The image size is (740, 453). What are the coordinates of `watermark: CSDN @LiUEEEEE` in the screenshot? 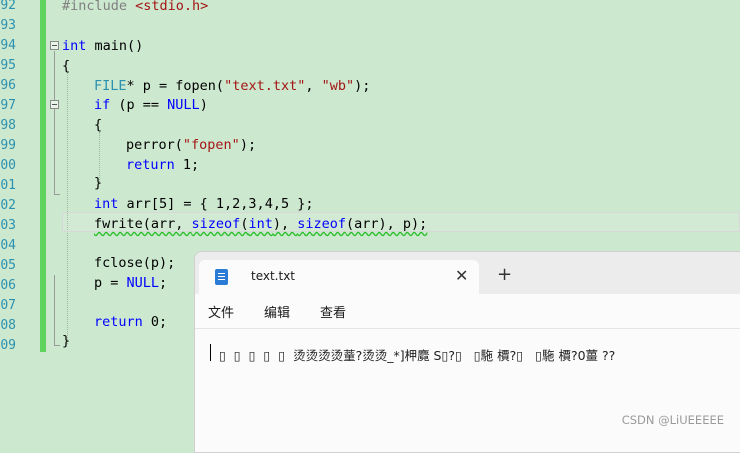 It's located at (672, 420).